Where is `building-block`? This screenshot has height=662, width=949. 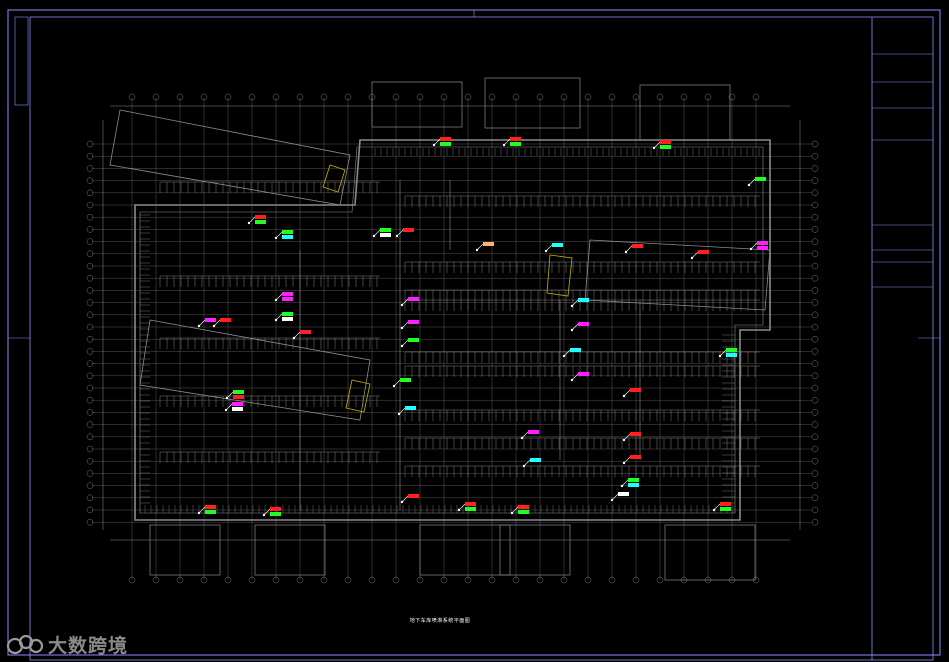
building-block is located at coordinates (677, 275).